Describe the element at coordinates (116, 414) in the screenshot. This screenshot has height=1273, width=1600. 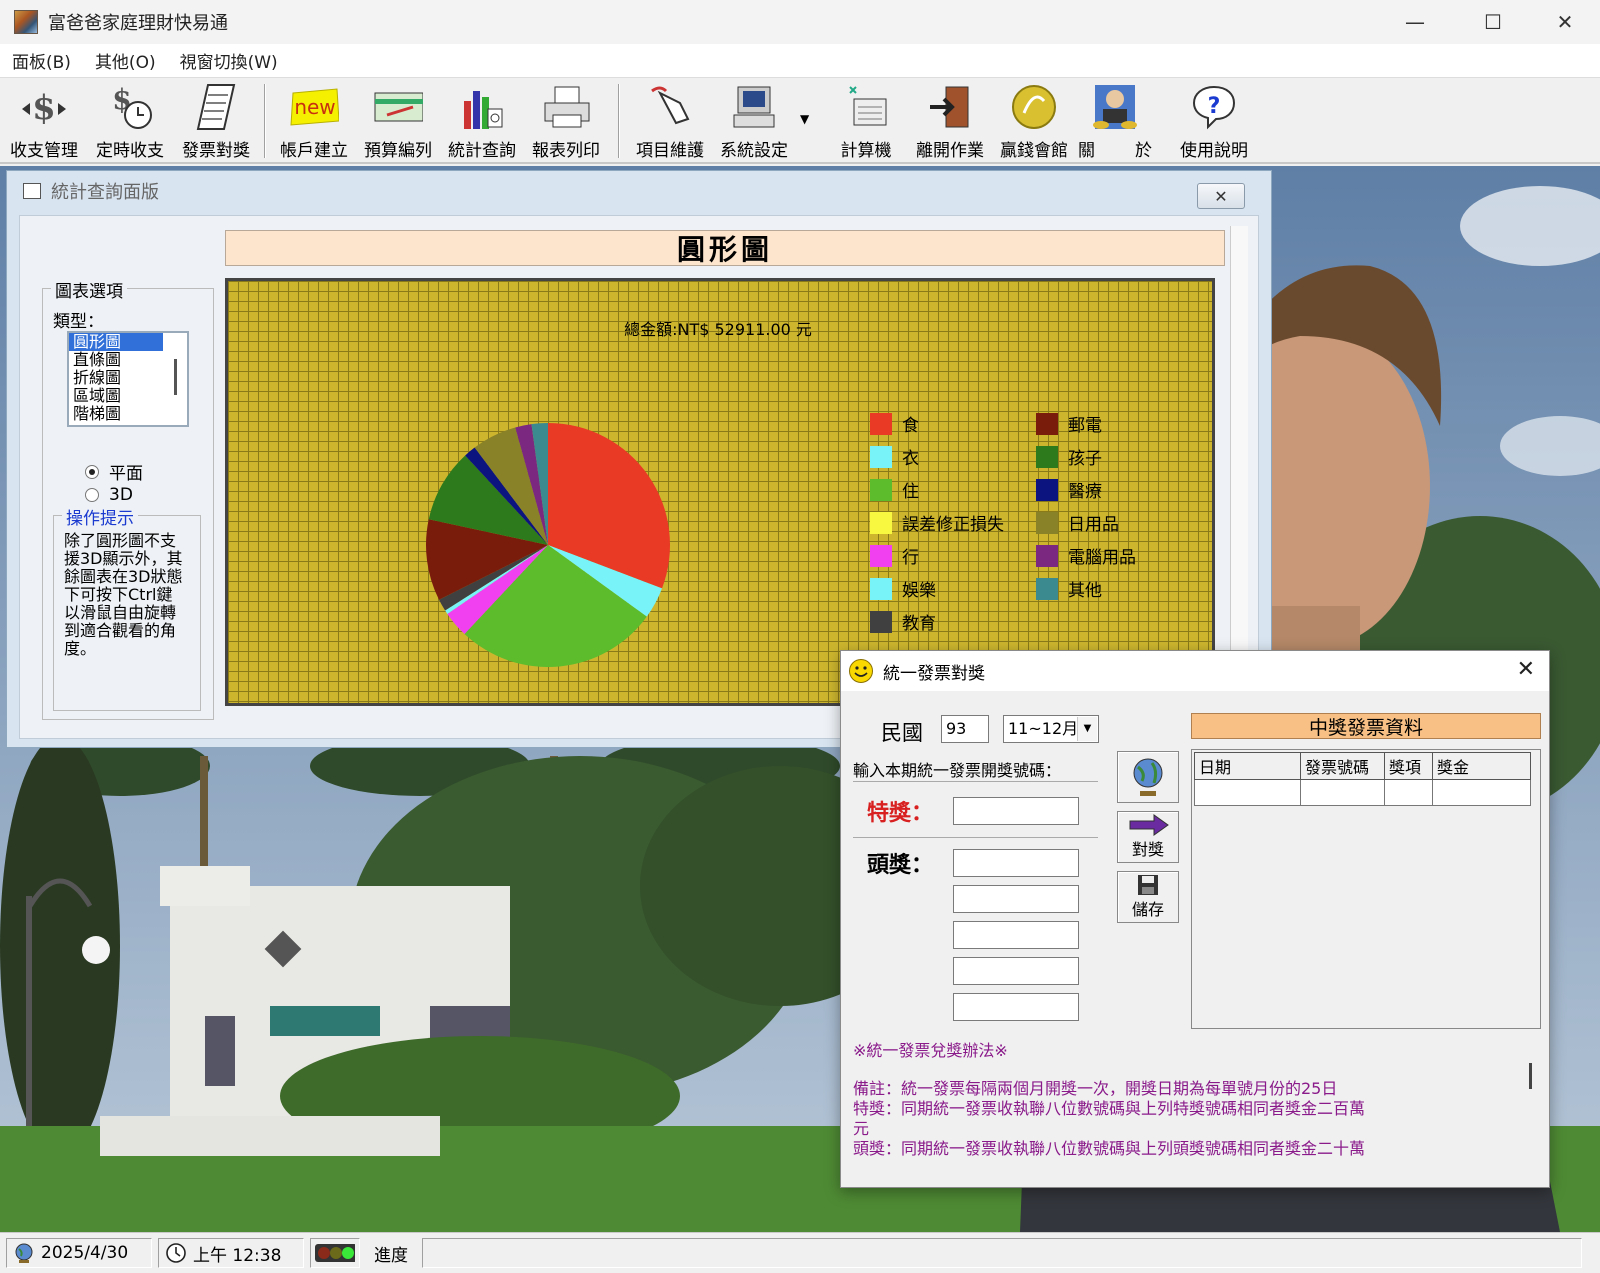
I see `list-item-step: 階梯圖` at that location.